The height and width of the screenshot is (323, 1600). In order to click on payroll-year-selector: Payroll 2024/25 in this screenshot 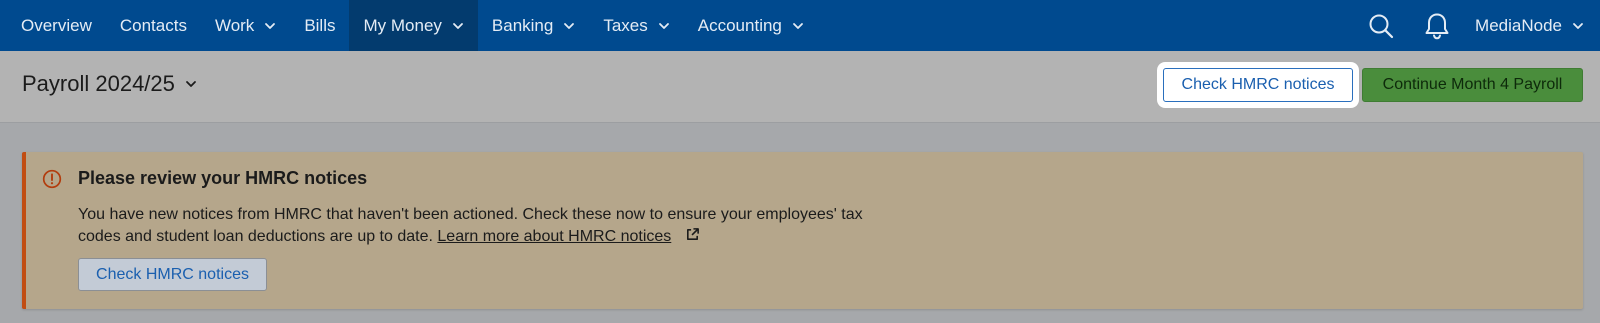, I will do `click(109, 84)`.